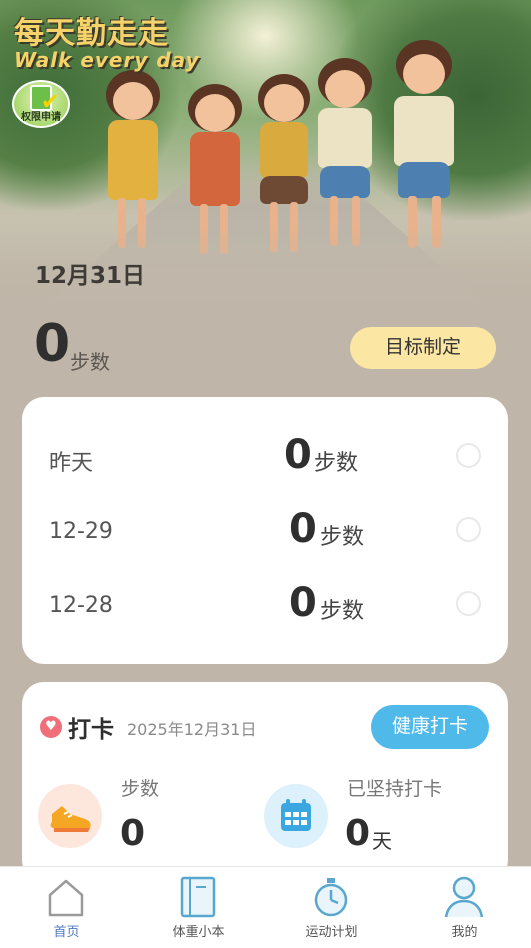 This screenshot has height=948, width=531. Describe the element at coordinates (66, 932) in the screenshot. I see `nav-label: 首页` at that location.